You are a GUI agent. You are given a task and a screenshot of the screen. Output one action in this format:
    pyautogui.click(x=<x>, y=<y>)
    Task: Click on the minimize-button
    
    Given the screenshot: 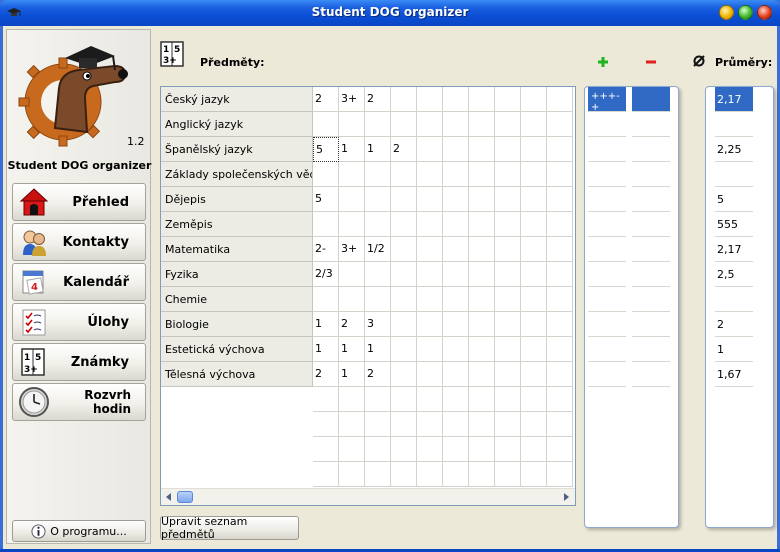 What is the action you would take?
    pyautogui.click(x=726, y=12)
    